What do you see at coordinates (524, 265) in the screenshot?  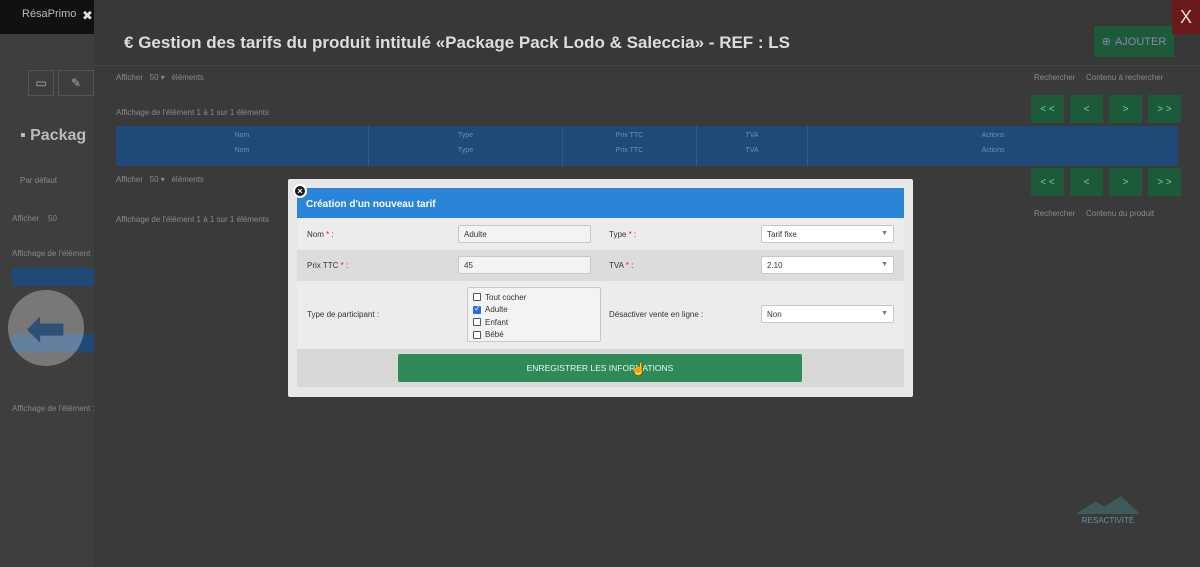 I see `prix-input: 45` at bounding box center [524, 265].